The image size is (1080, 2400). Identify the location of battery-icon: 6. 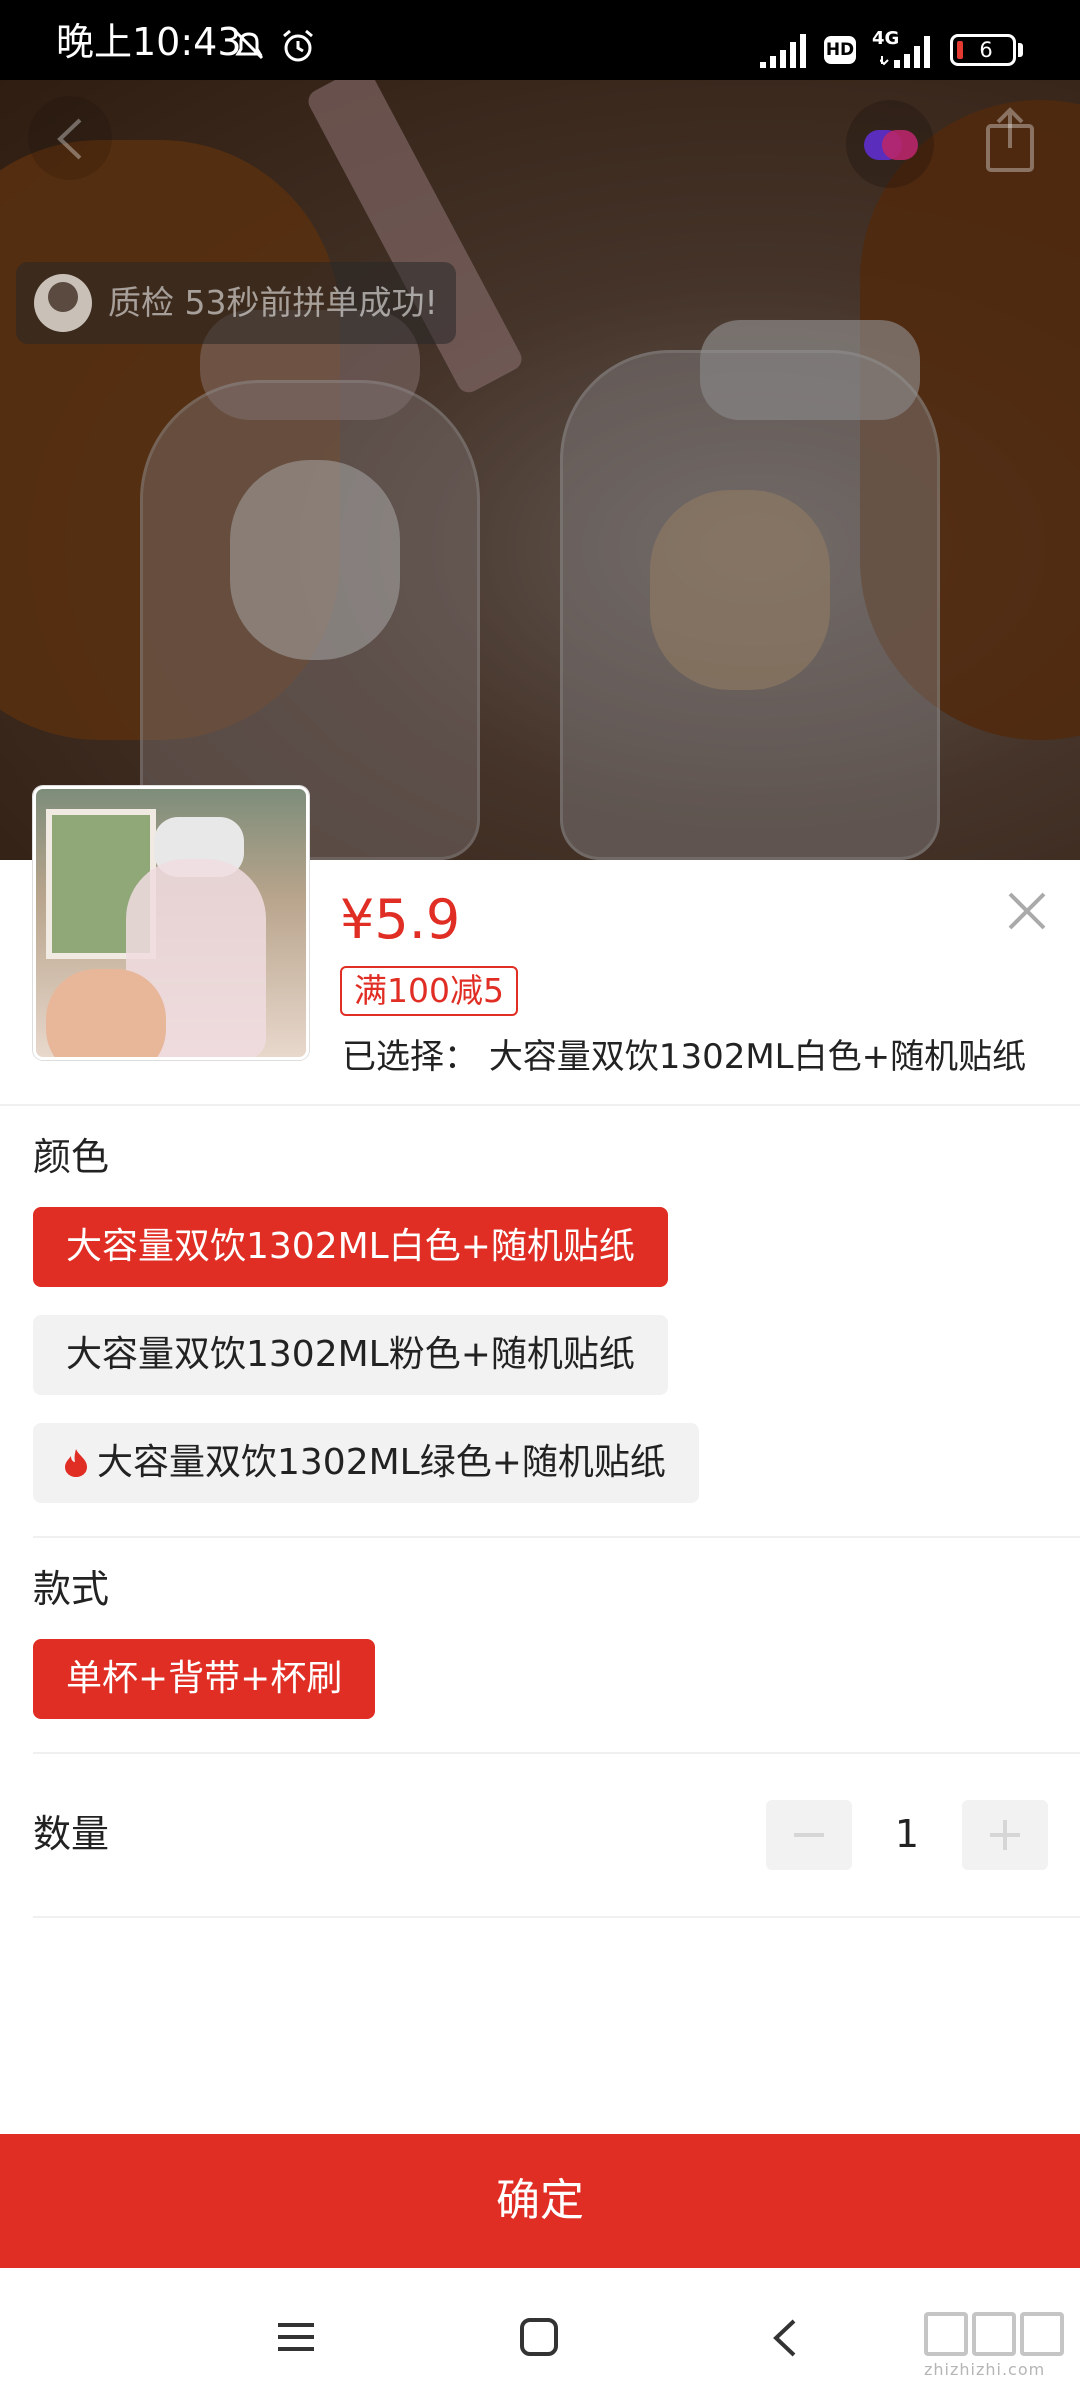
(983, 50).